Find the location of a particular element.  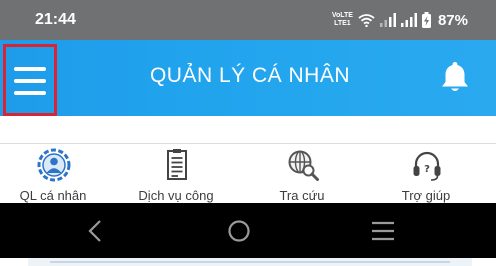

status-icons: VoLTE LTE1 87% is located at coordinates (400, 20).